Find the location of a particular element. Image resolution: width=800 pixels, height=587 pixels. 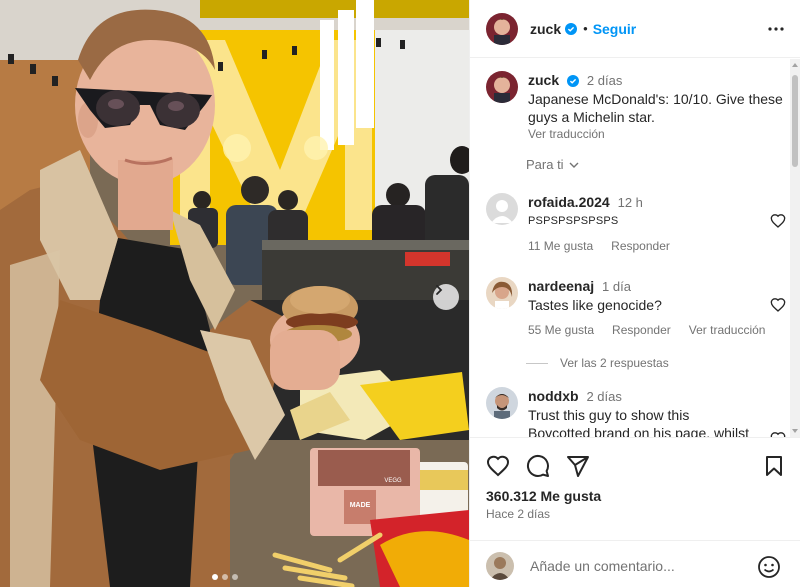

more-icon is located at coordinates (776, 29).